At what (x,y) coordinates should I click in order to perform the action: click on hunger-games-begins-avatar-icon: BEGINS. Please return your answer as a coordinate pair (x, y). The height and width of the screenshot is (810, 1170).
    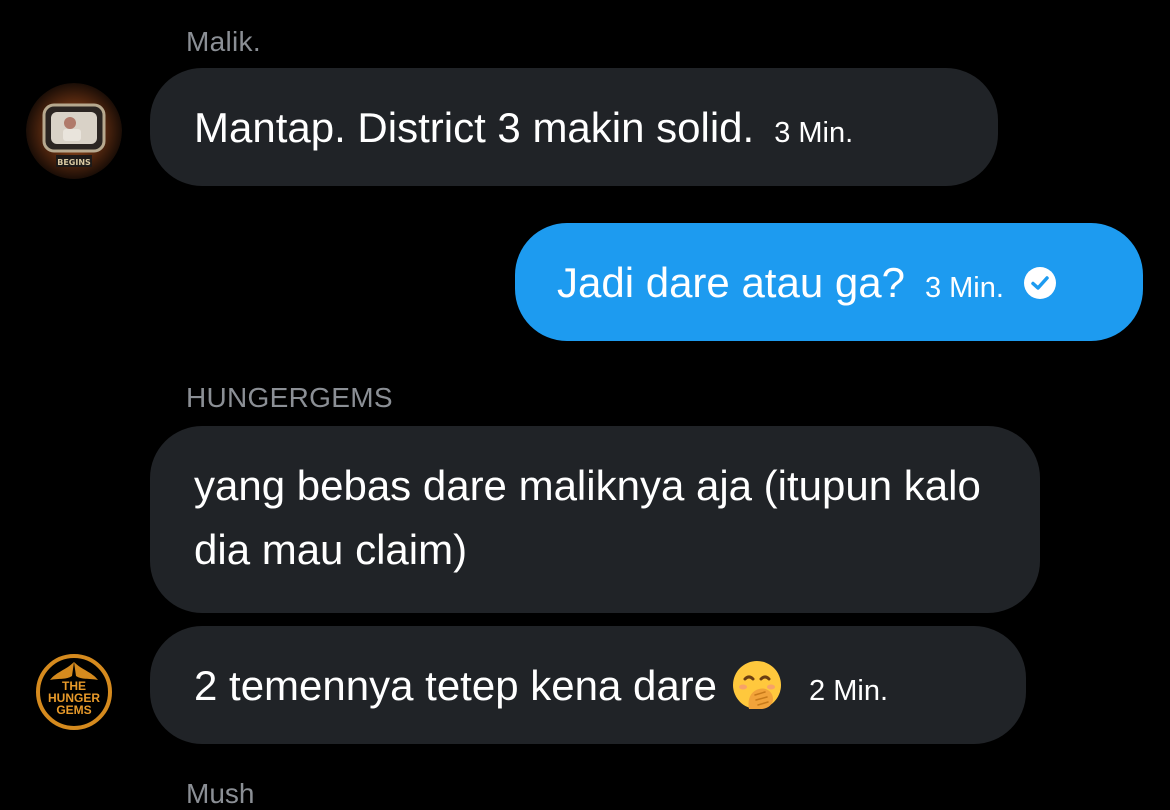
    Looking at the image, I should click on (74, 131).